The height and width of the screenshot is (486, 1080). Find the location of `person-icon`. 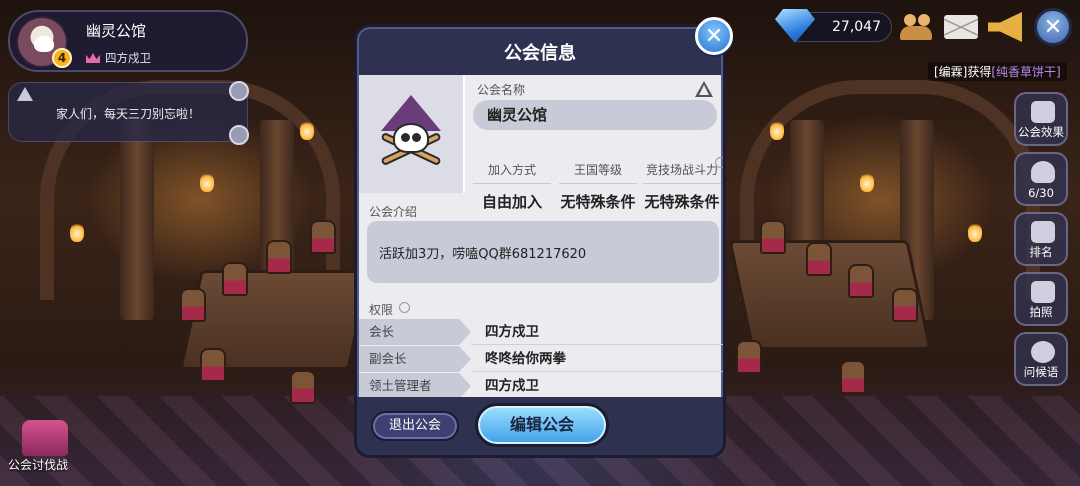

person-icon is located at coordinates (1043, 172).